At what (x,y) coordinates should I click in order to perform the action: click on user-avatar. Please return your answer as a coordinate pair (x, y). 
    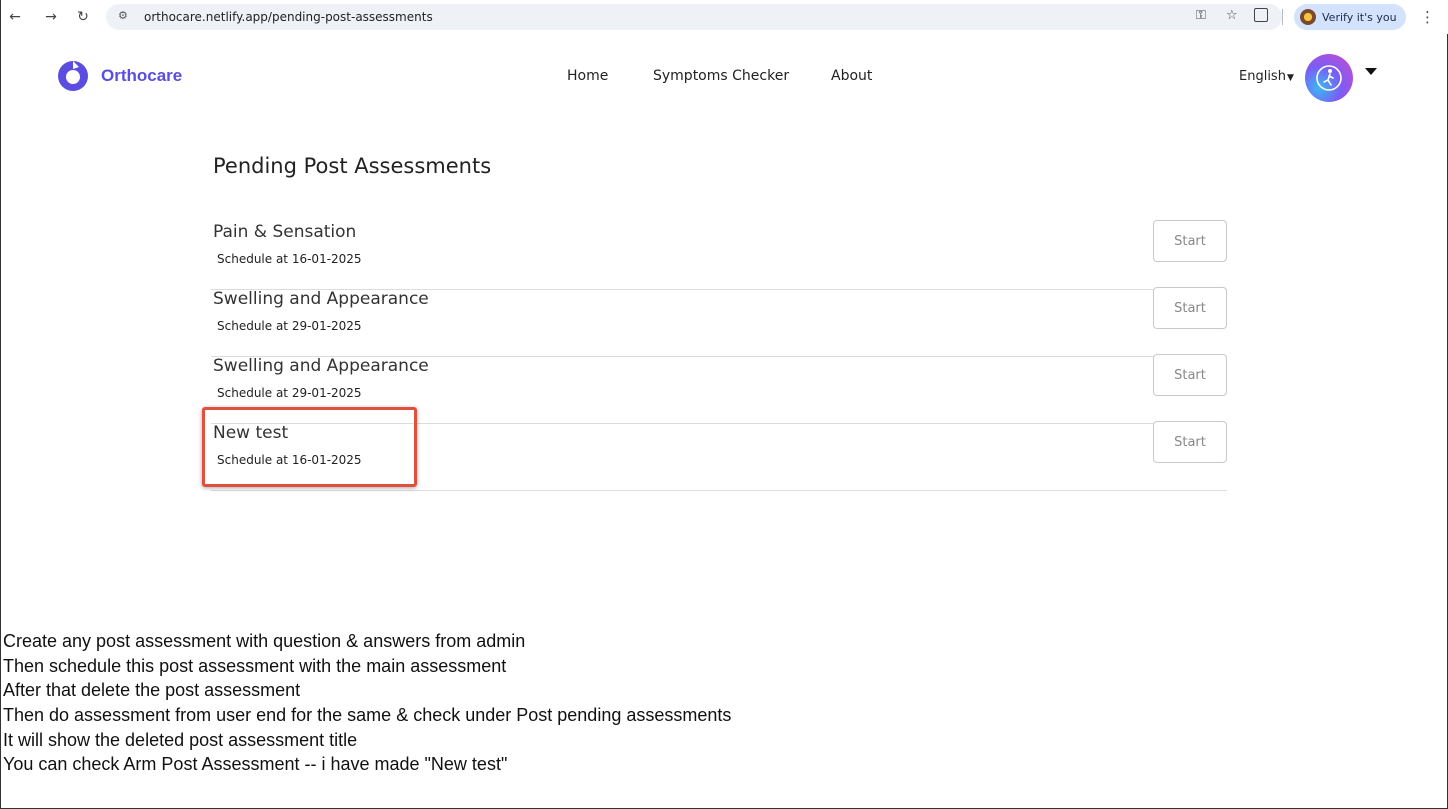
    Looking at the image, I should click on (1329, 78).